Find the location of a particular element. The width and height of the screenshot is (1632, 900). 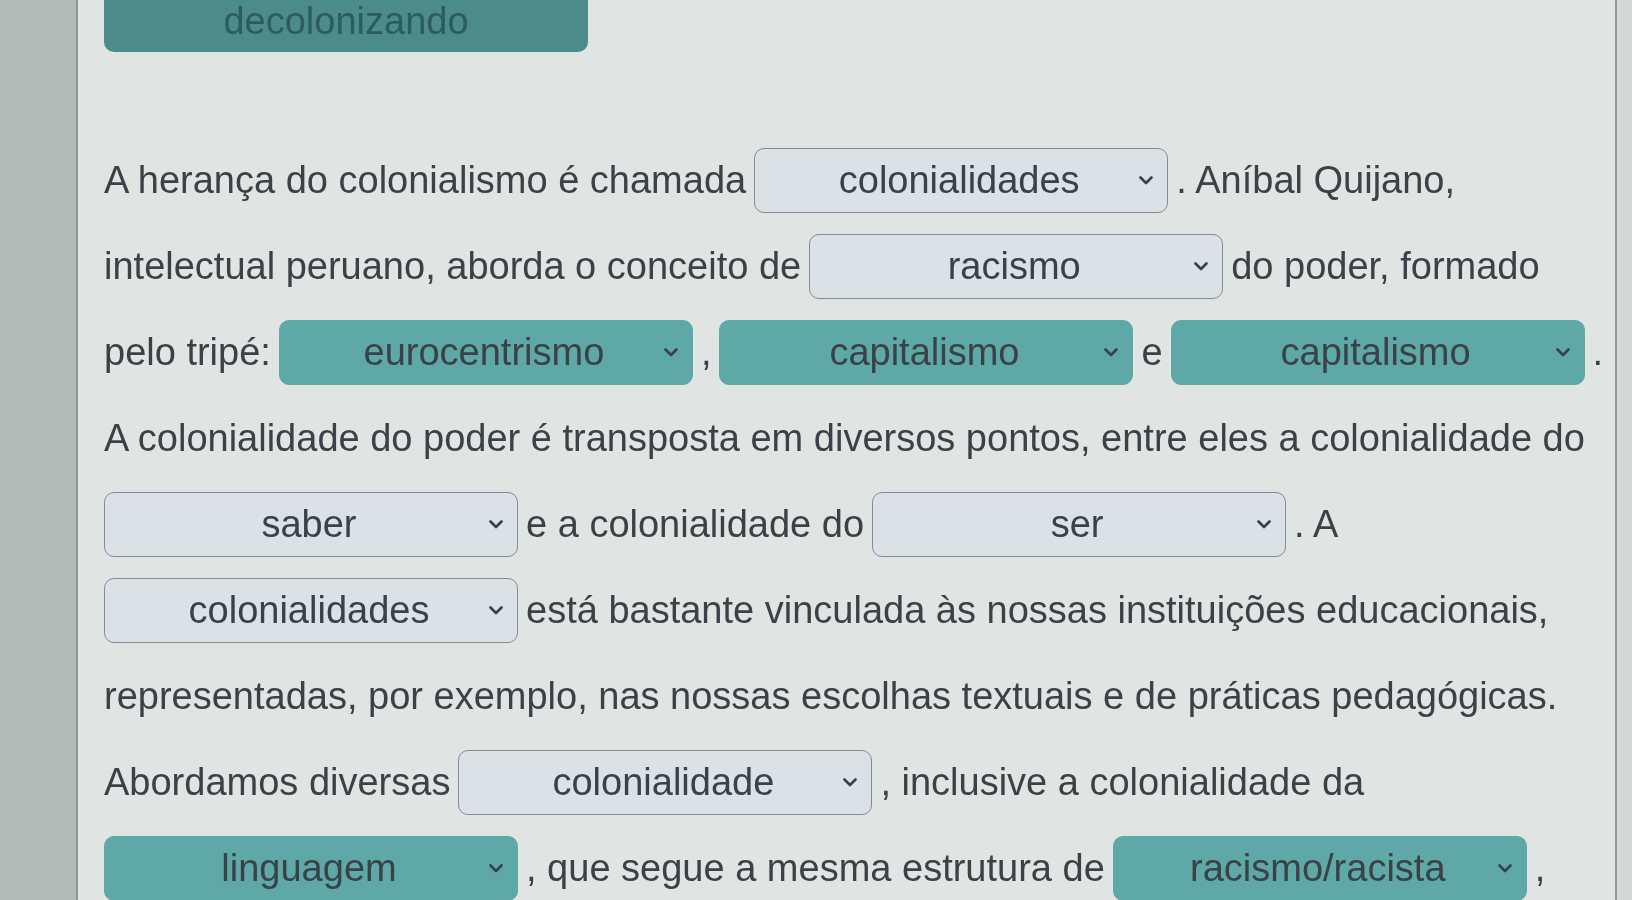

passage-text: A colonialidade do poder é transposta em diversos pontos, entre eles a colonialidade do is located at coordinates (844, 438).